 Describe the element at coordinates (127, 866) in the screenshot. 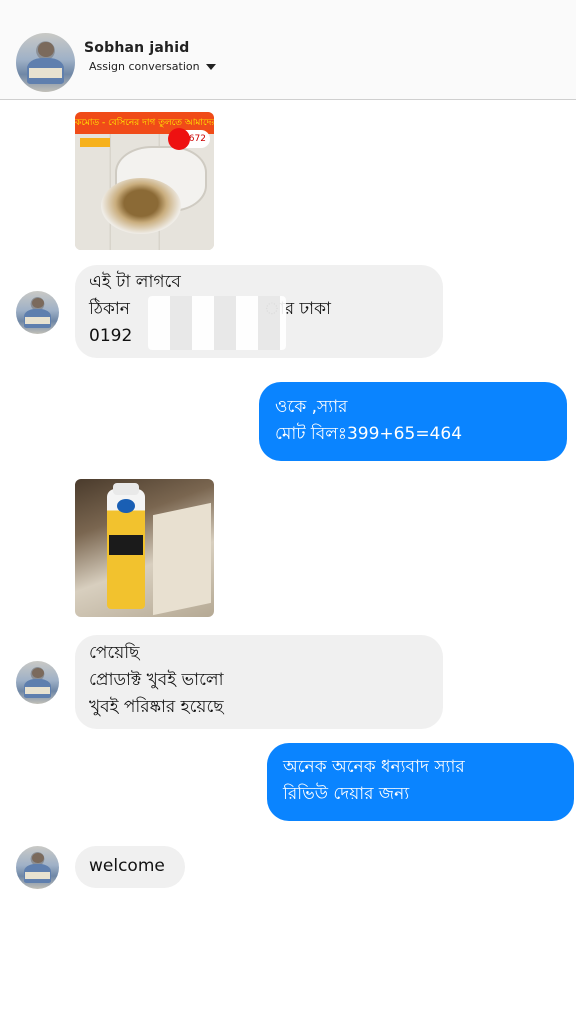

I see `message-line: welcome` at that location.